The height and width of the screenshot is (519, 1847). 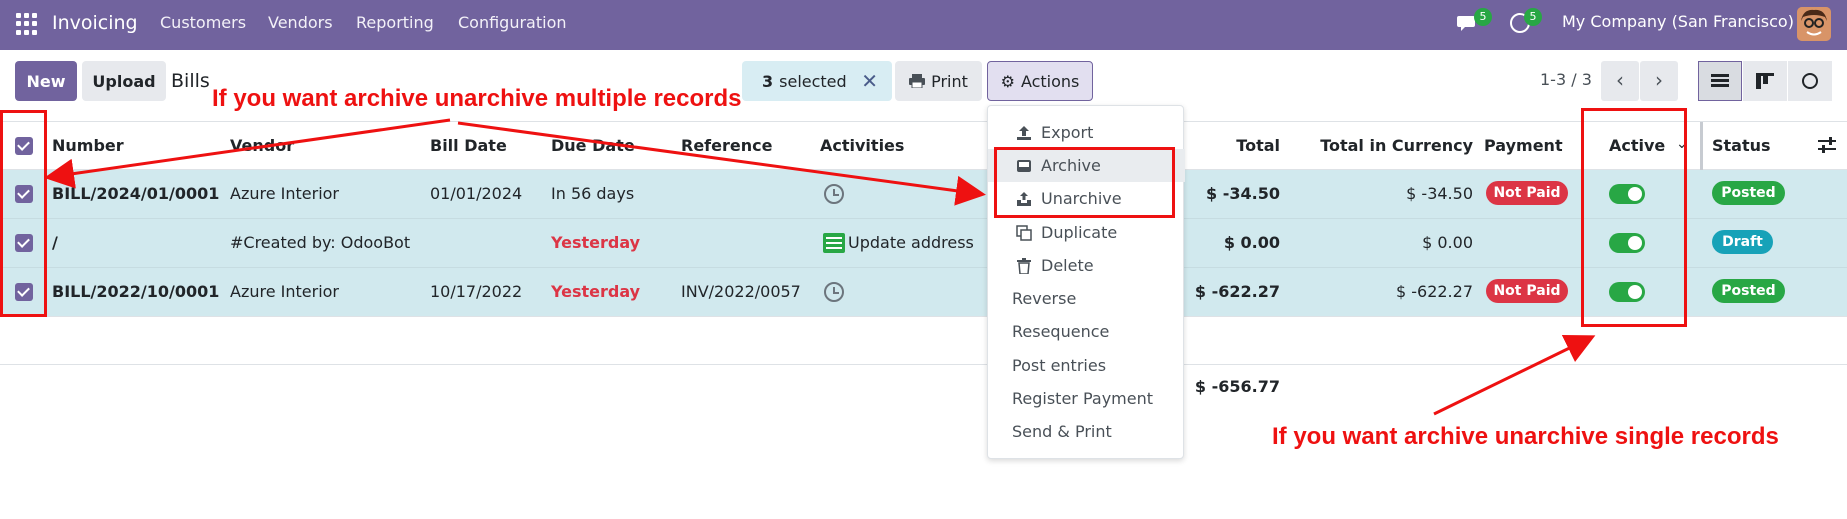 I want to click on arrow-to-archive, so click(x=721, y=163).